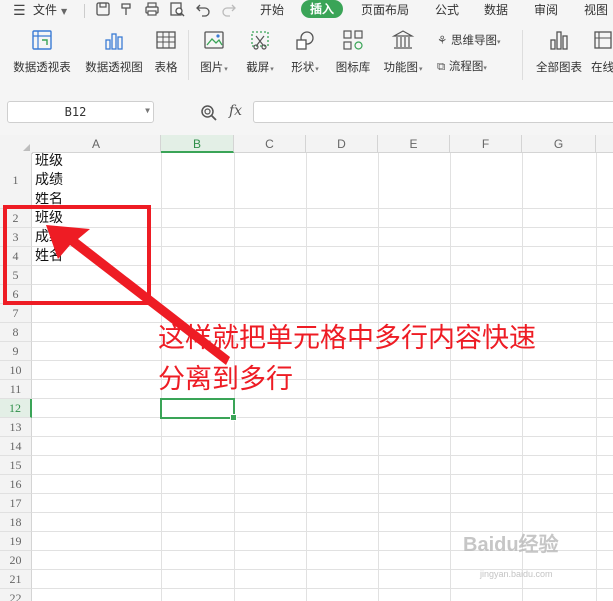 The image size is (613, 601). I want to click on scissors-icon, so click(260, 40).